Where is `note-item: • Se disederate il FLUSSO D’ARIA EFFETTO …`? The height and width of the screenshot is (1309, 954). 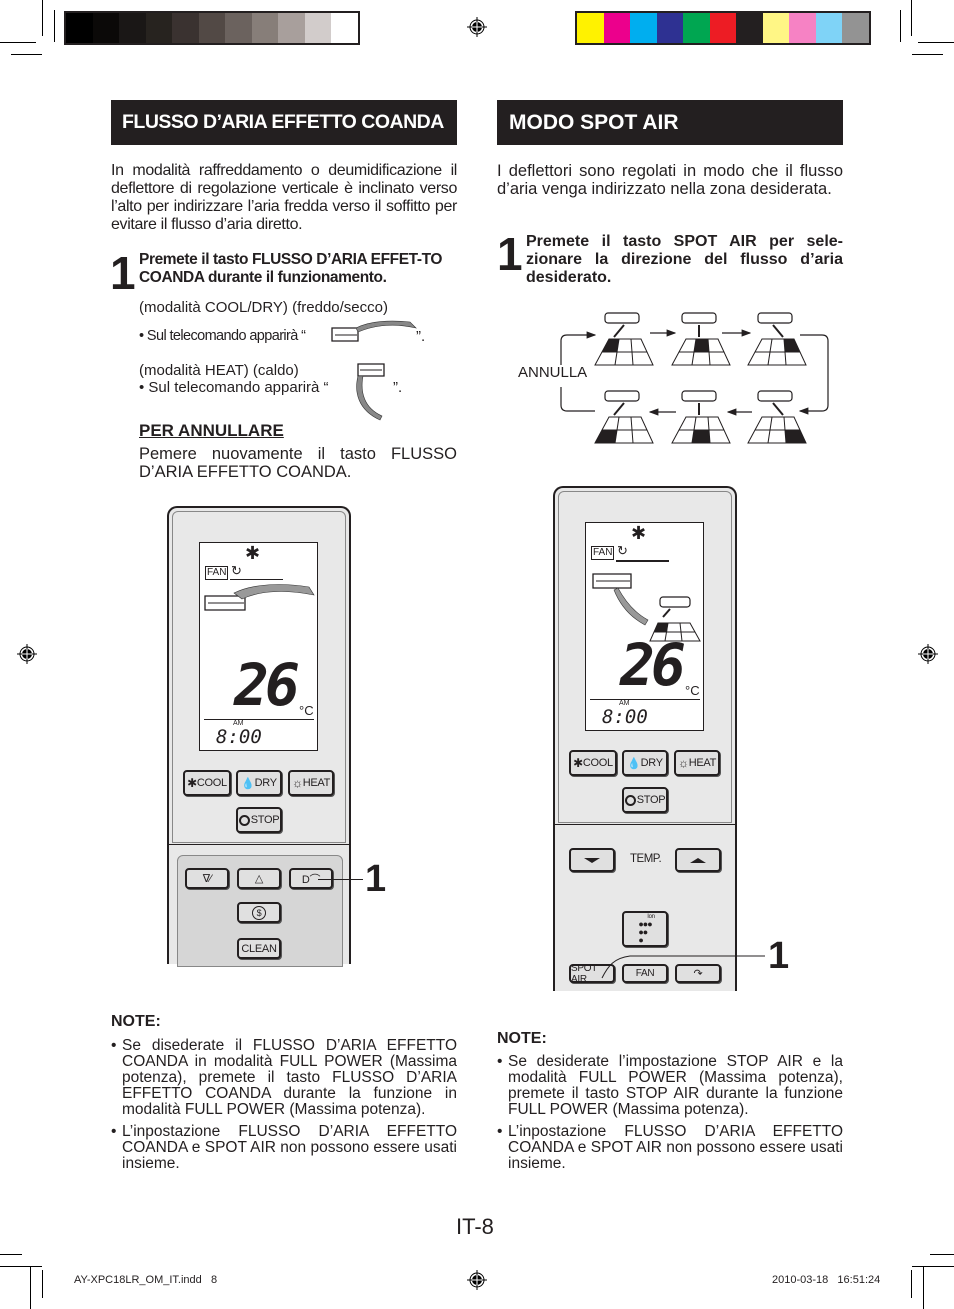 note-item: • Se disederate il FLUSSO D’ARIA EFFETTO … is located at coordinates (284, 1077).